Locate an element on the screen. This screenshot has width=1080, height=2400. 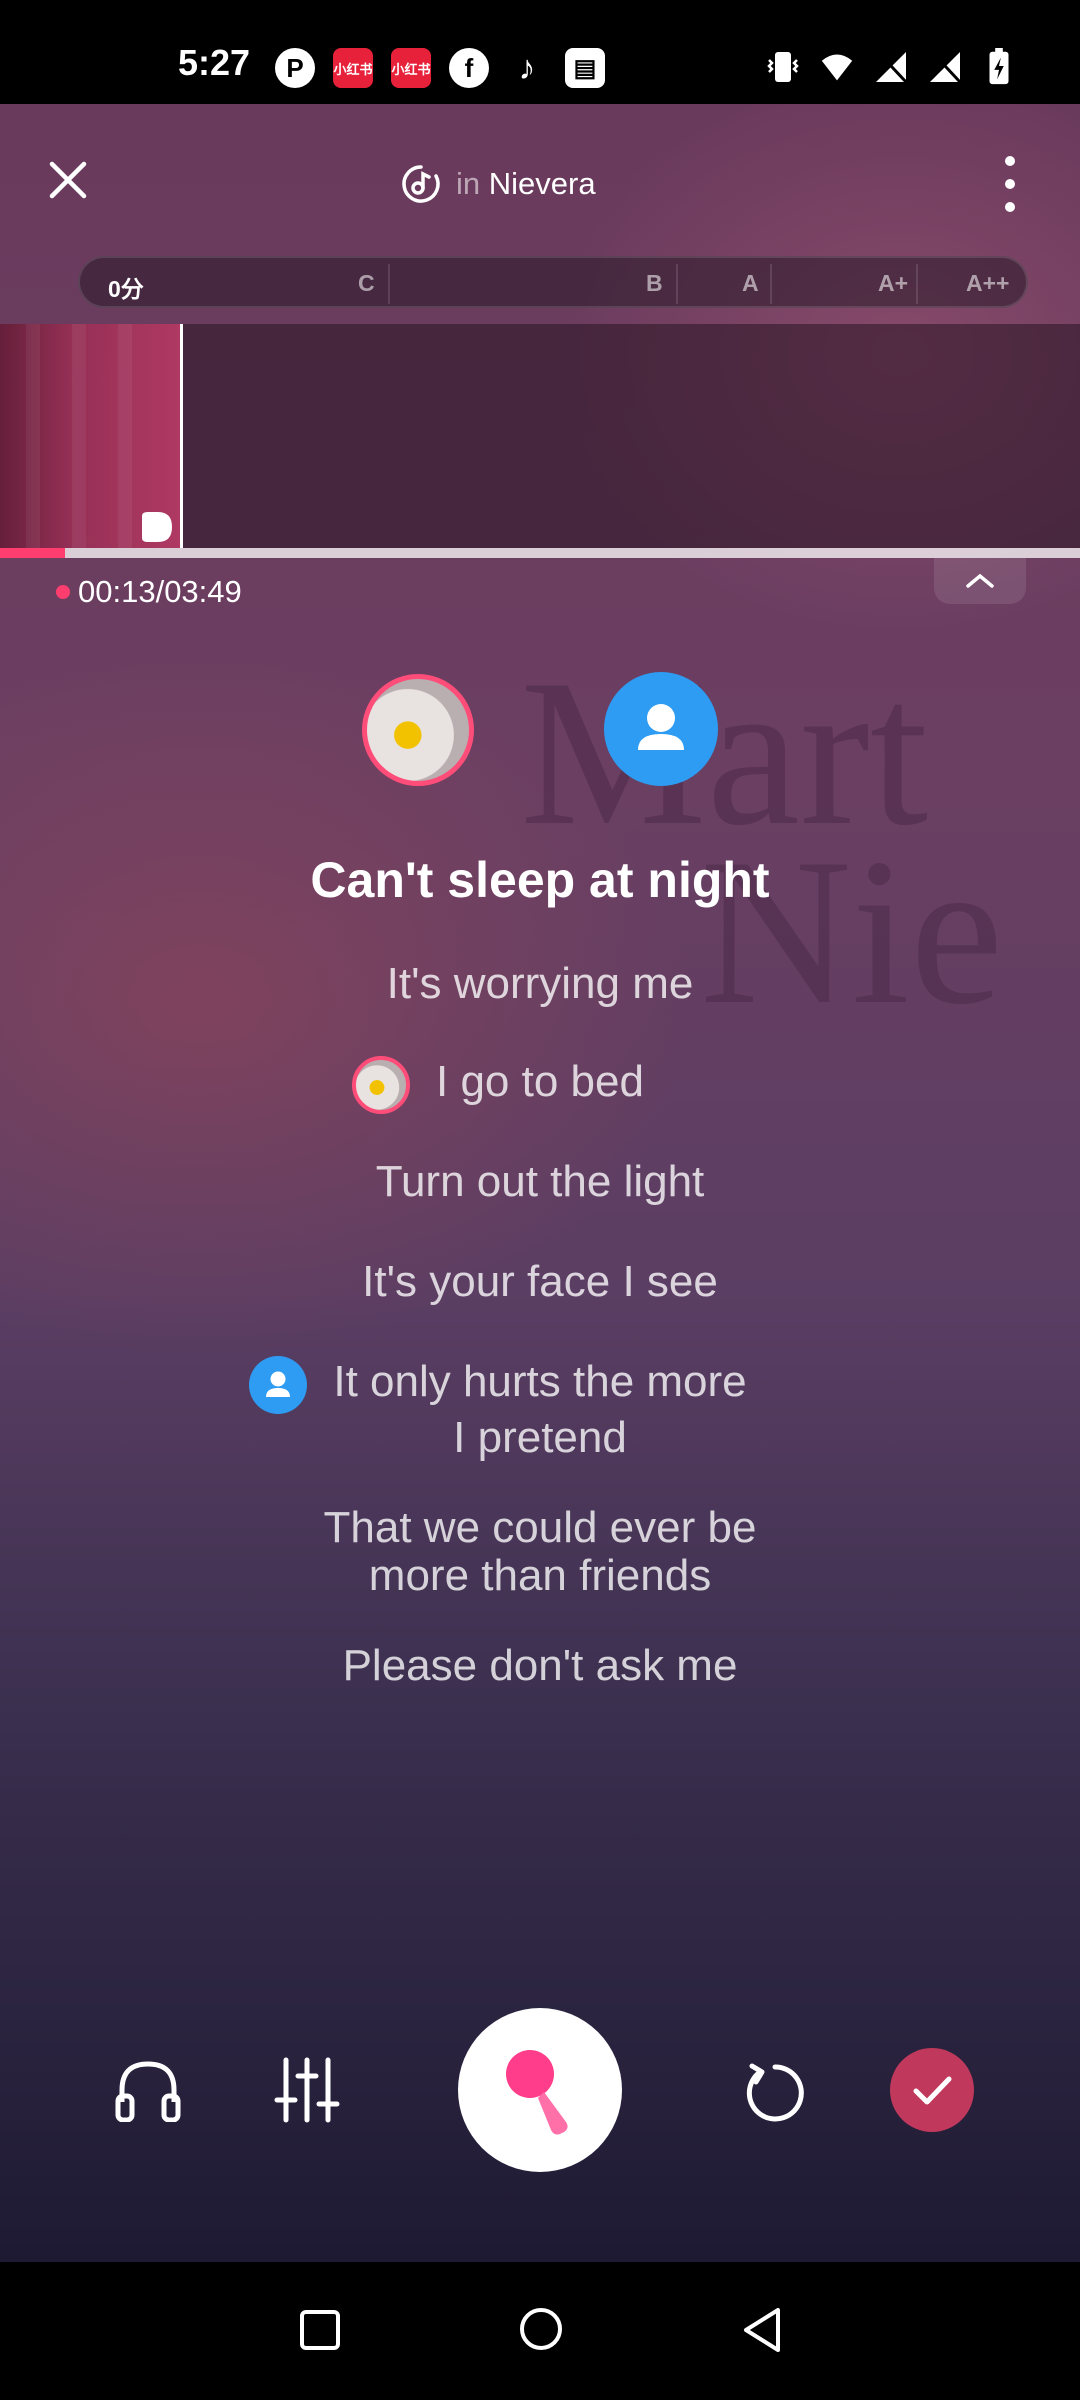
system-icons is located at coordinates (891, 67).